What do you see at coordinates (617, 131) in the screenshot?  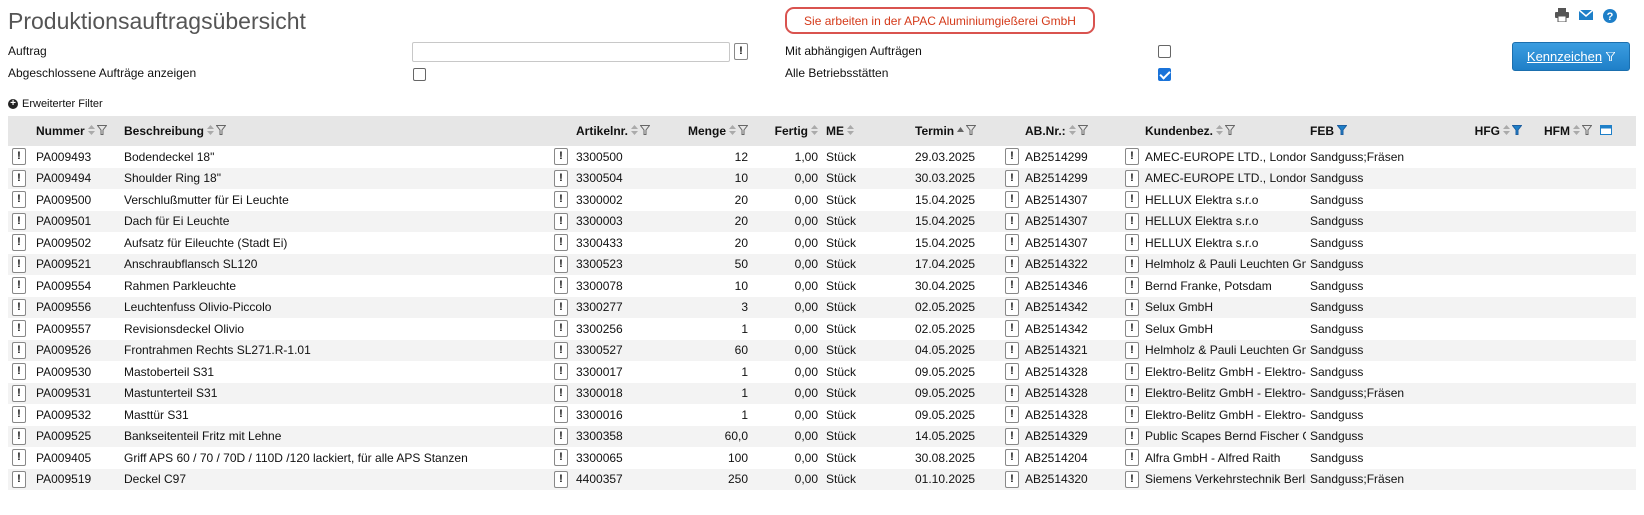 I see `column-header-artikelnr: Artikelnr.` at bounding box center [617, 131].